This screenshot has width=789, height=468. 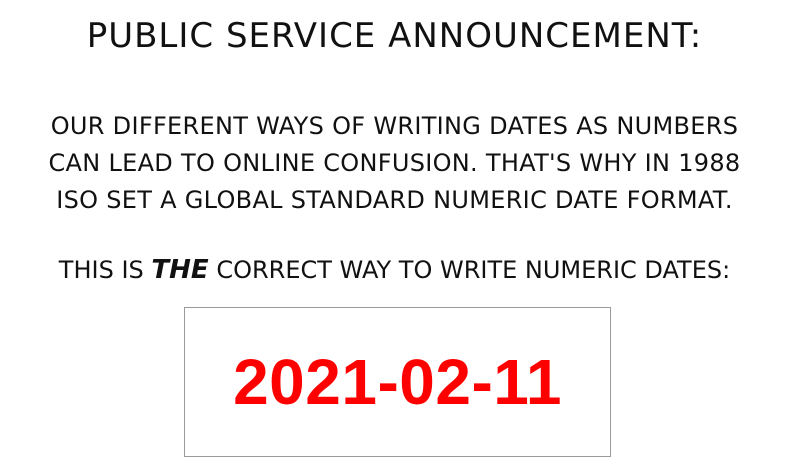 I want to click on correct-prefix: THIS IS, so click(x=101, y=270).